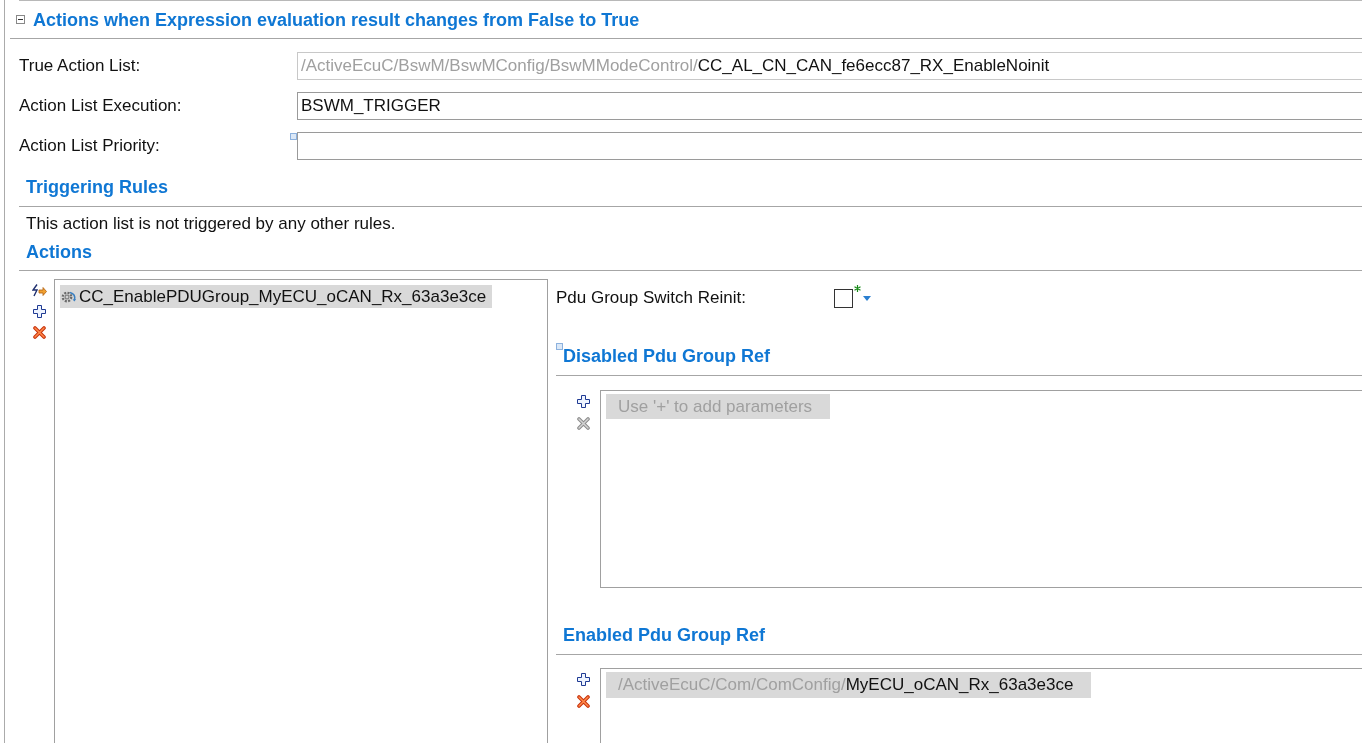  I want to click on section-heading: Triggering Rules, so click(97, 187).